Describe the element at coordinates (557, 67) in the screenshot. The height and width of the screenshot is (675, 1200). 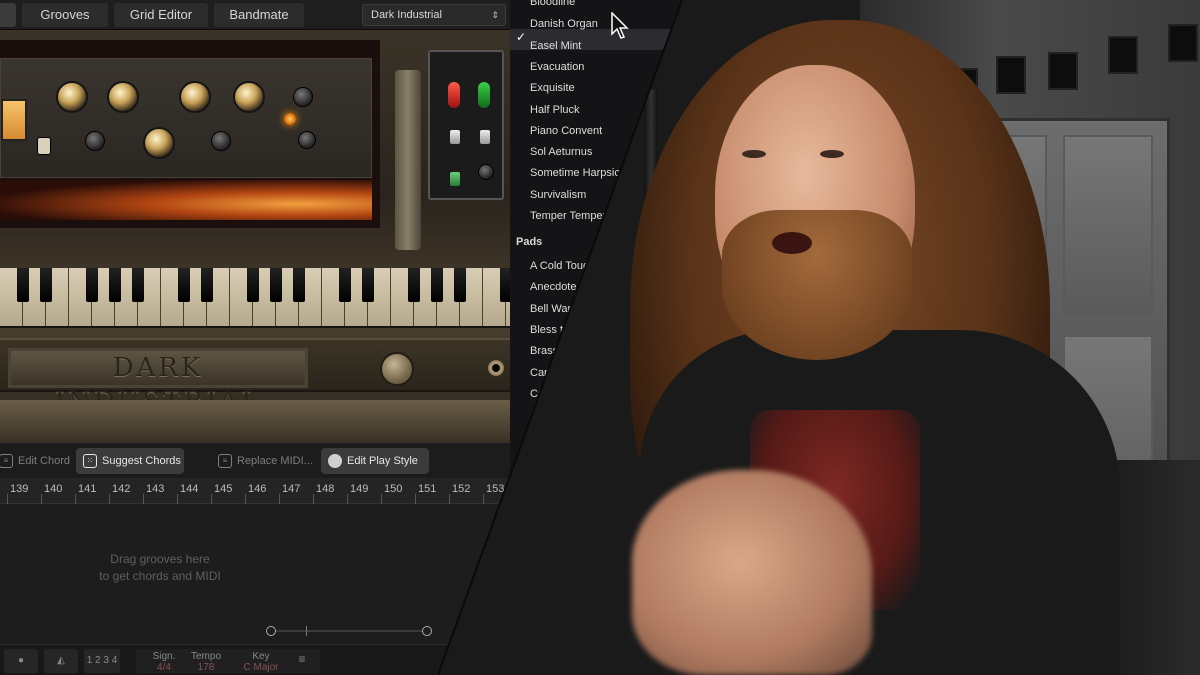
I see `menu-item-preset: Evacuation` at that location.